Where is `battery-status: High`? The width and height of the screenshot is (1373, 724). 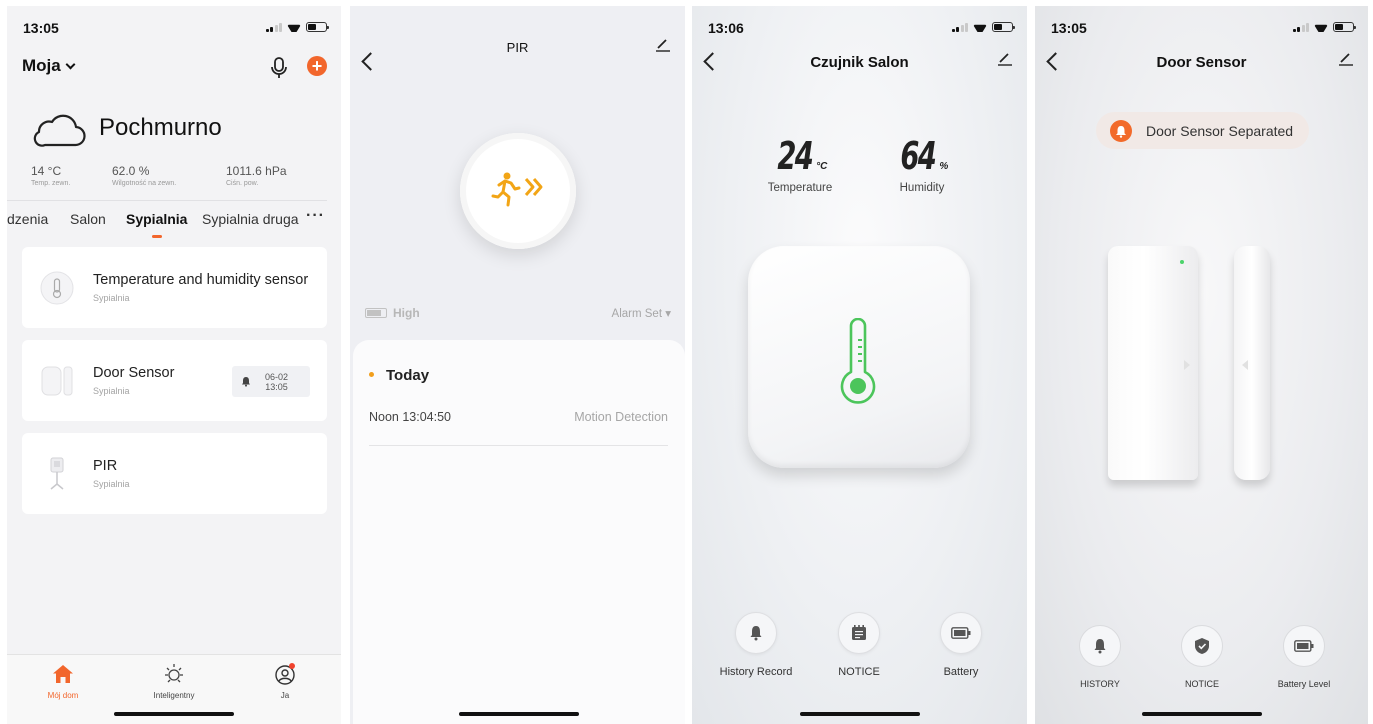 battery-status: High is located at coordinates (392, 313).